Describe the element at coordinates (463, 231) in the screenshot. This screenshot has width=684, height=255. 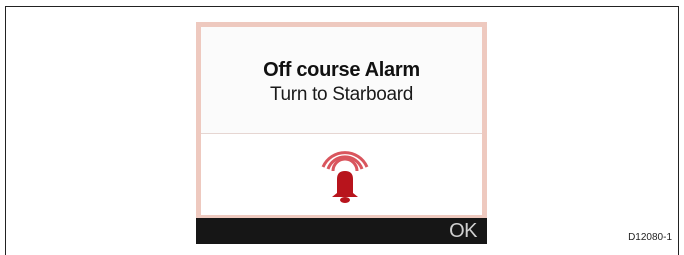
I see `ok-button: OK` at that location.